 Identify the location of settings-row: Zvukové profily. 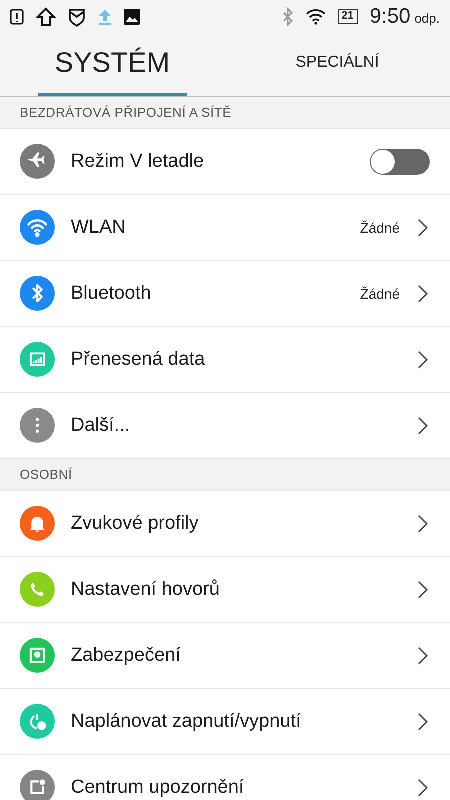
(225, 524).